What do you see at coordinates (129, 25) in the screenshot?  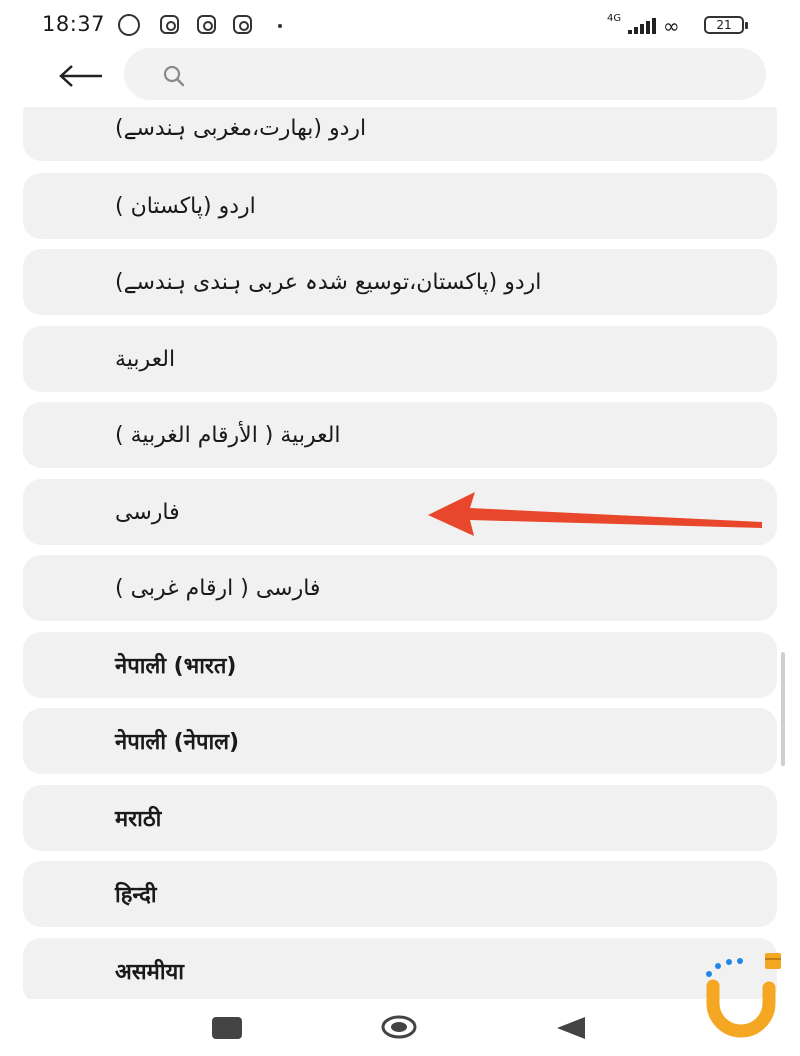 I see `alarm-icon` at bounding box center [129, 25].